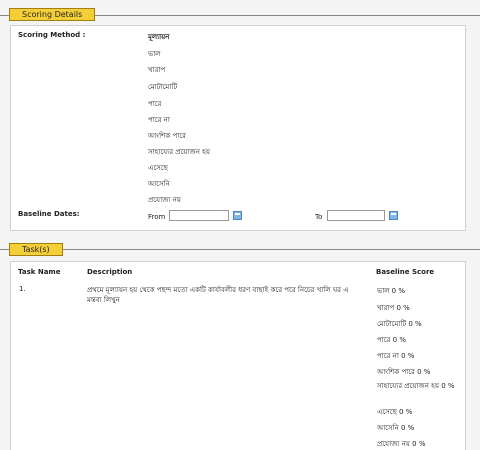 The width and height of the screenshot is (480, 450). I want to click on score-item: পারে না 0 %, so click(396, 356).